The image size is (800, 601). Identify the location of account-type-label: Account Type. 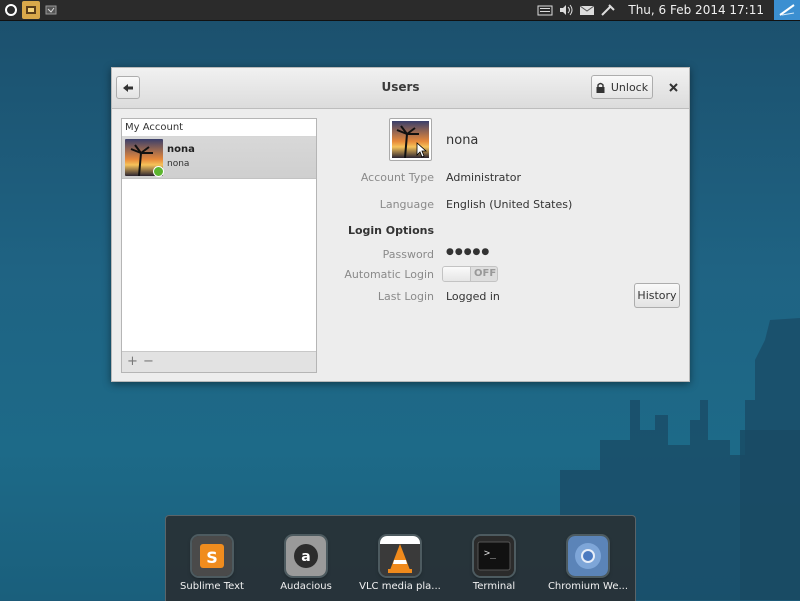
(397, 177).